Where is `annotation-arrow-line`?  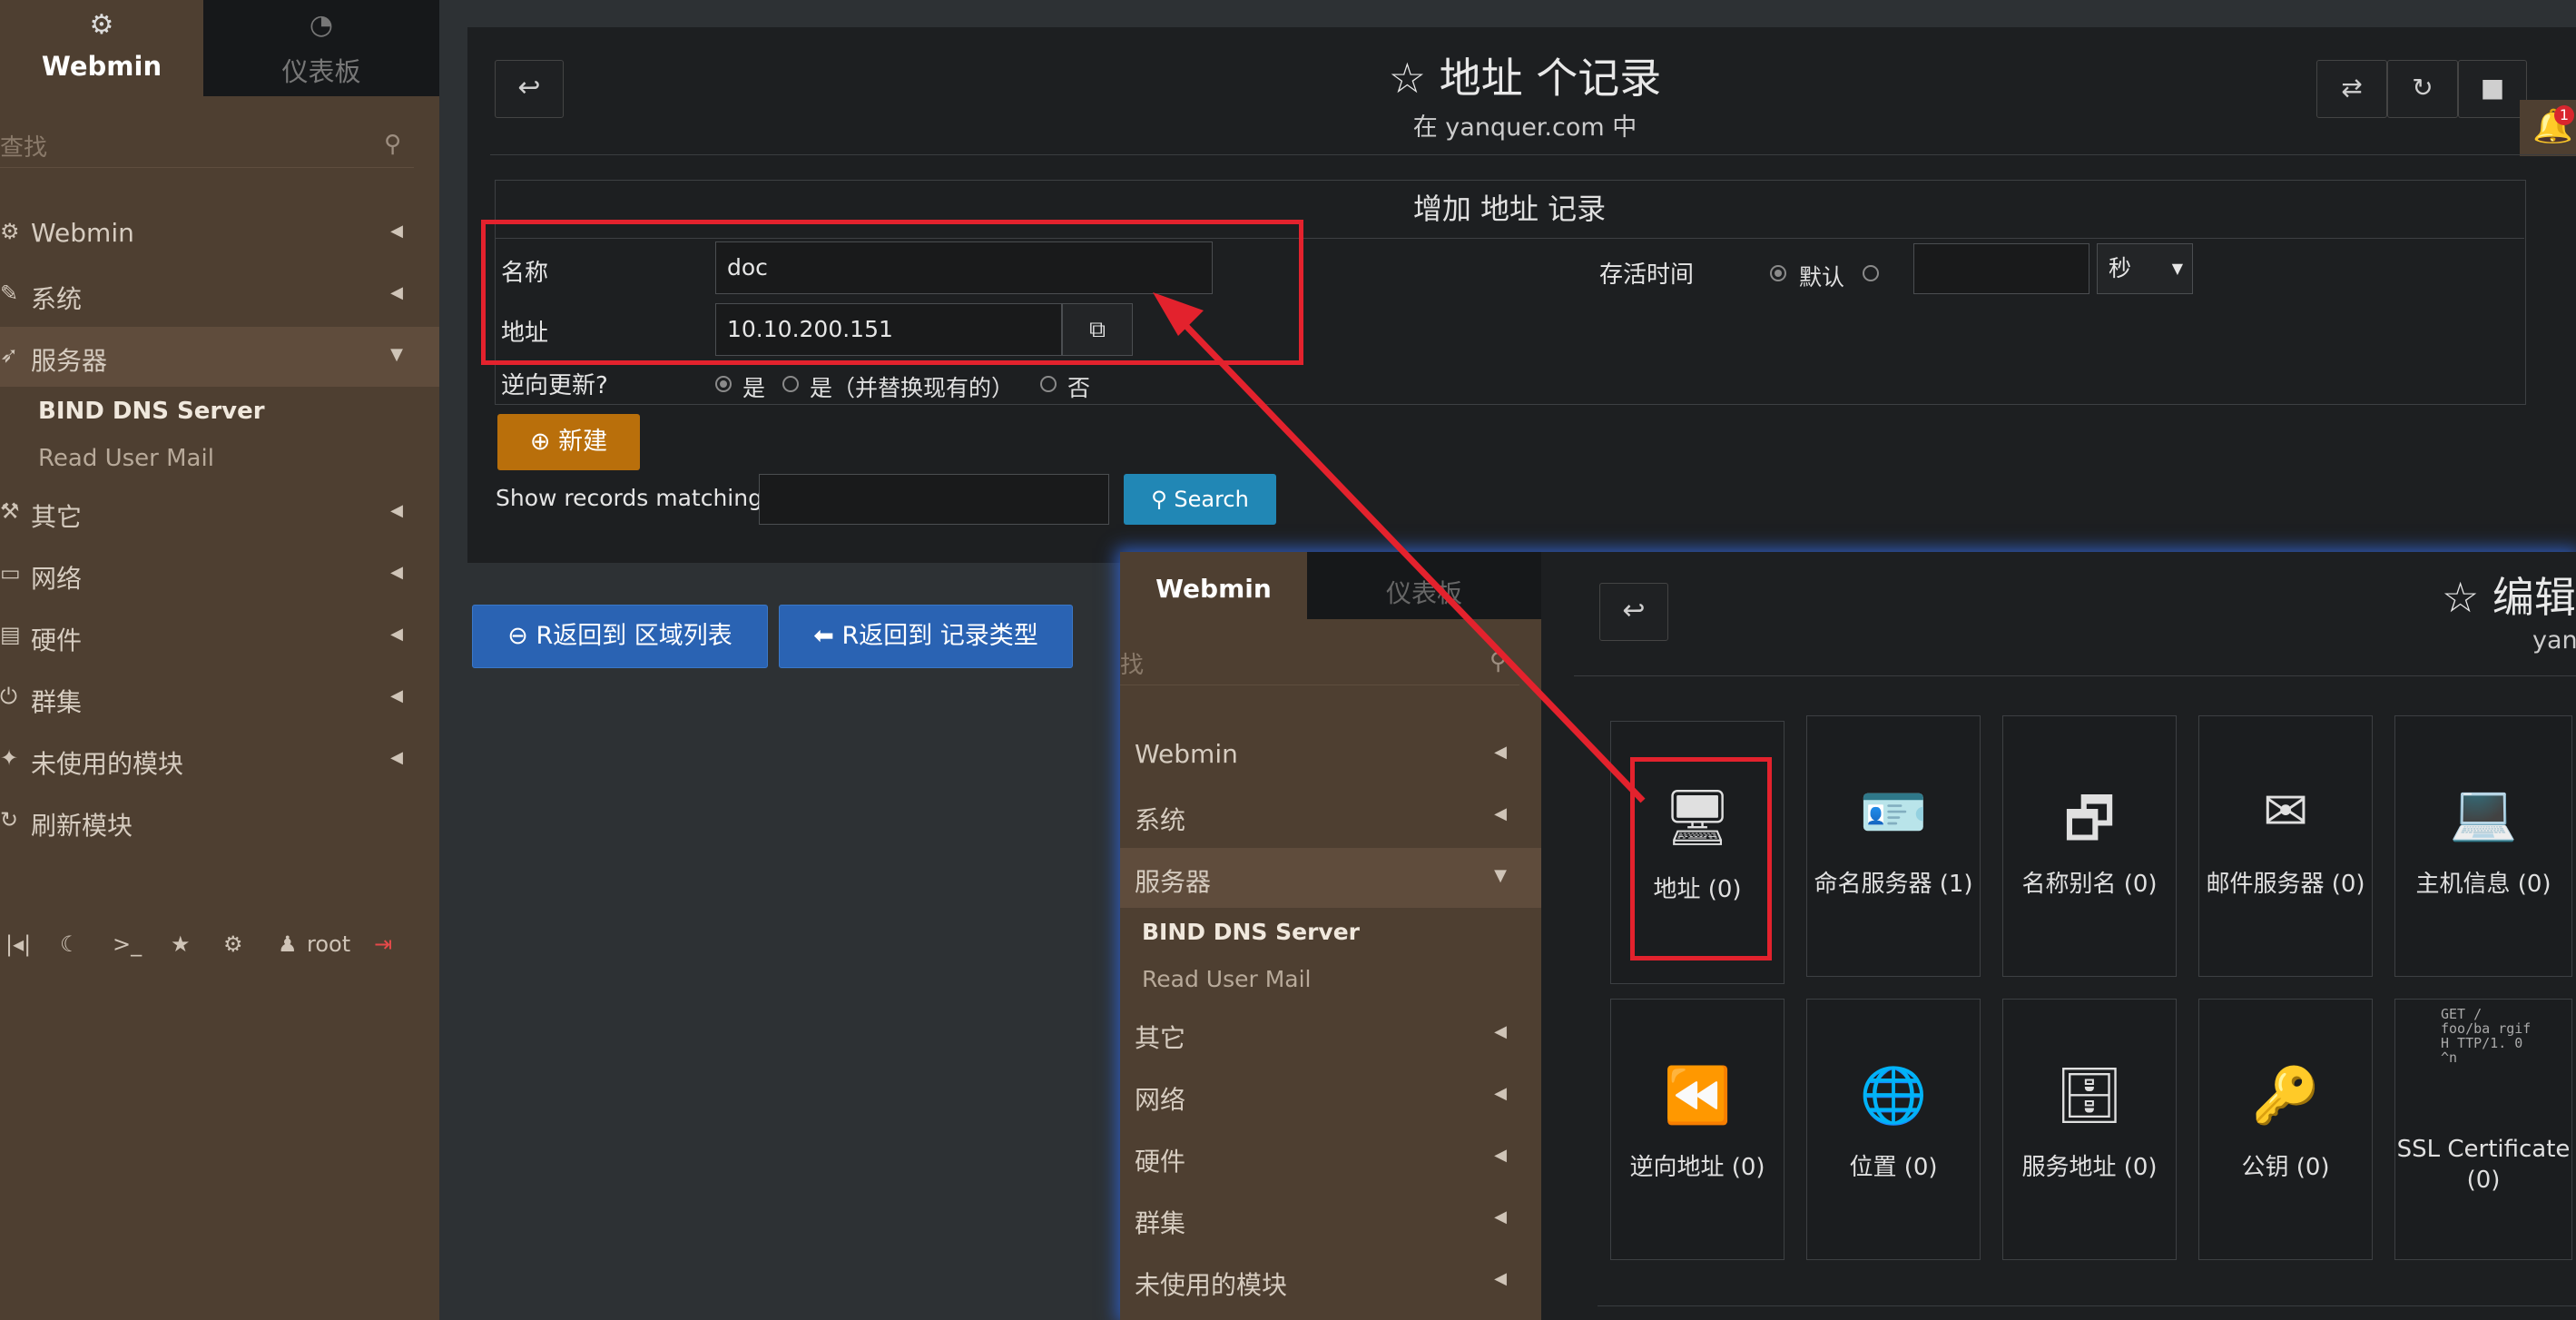
annotation-arrow-line is located at coordinates (1411, 560).